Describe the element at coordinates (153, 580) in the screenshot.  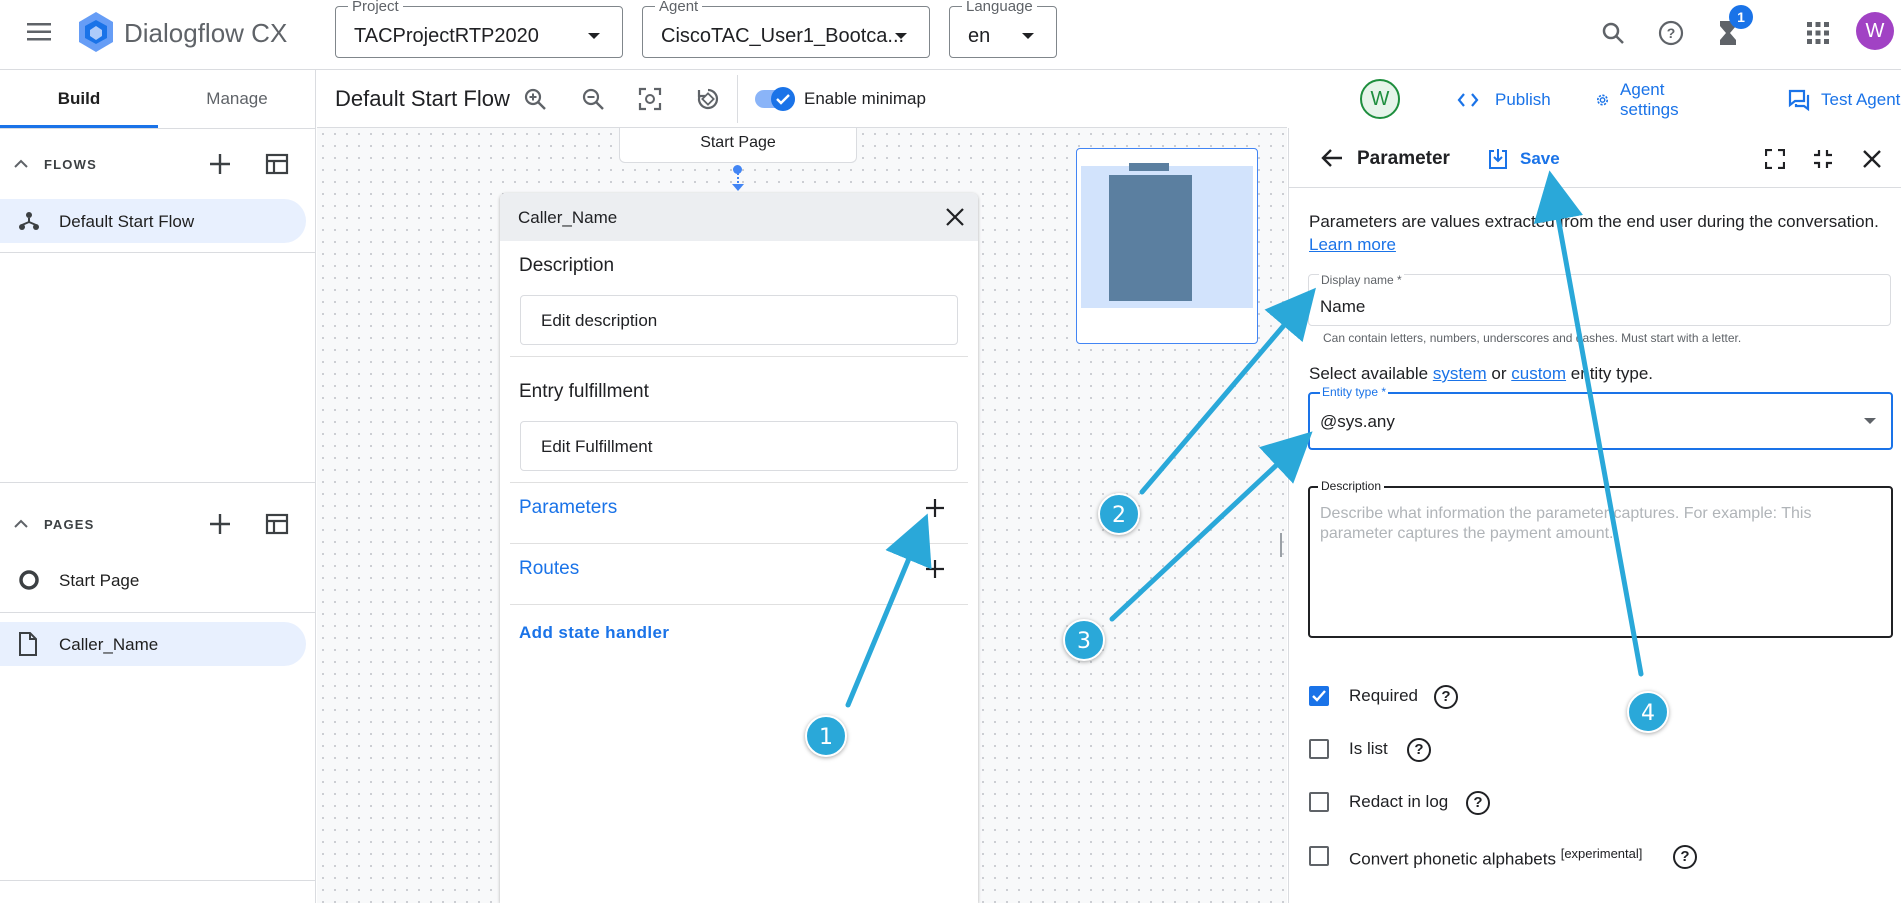
I see `page-item-start-page: Start Page` at that location.